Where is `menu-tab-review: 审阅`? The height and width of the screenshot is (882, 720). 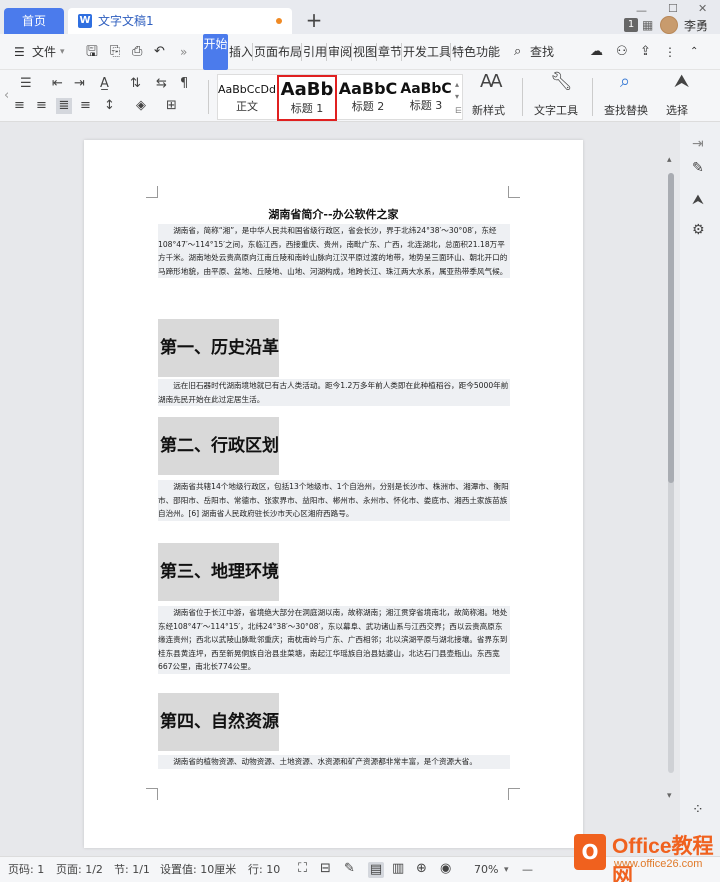 menu-tab-review: 审阅 is located at coordinates (340, 52).